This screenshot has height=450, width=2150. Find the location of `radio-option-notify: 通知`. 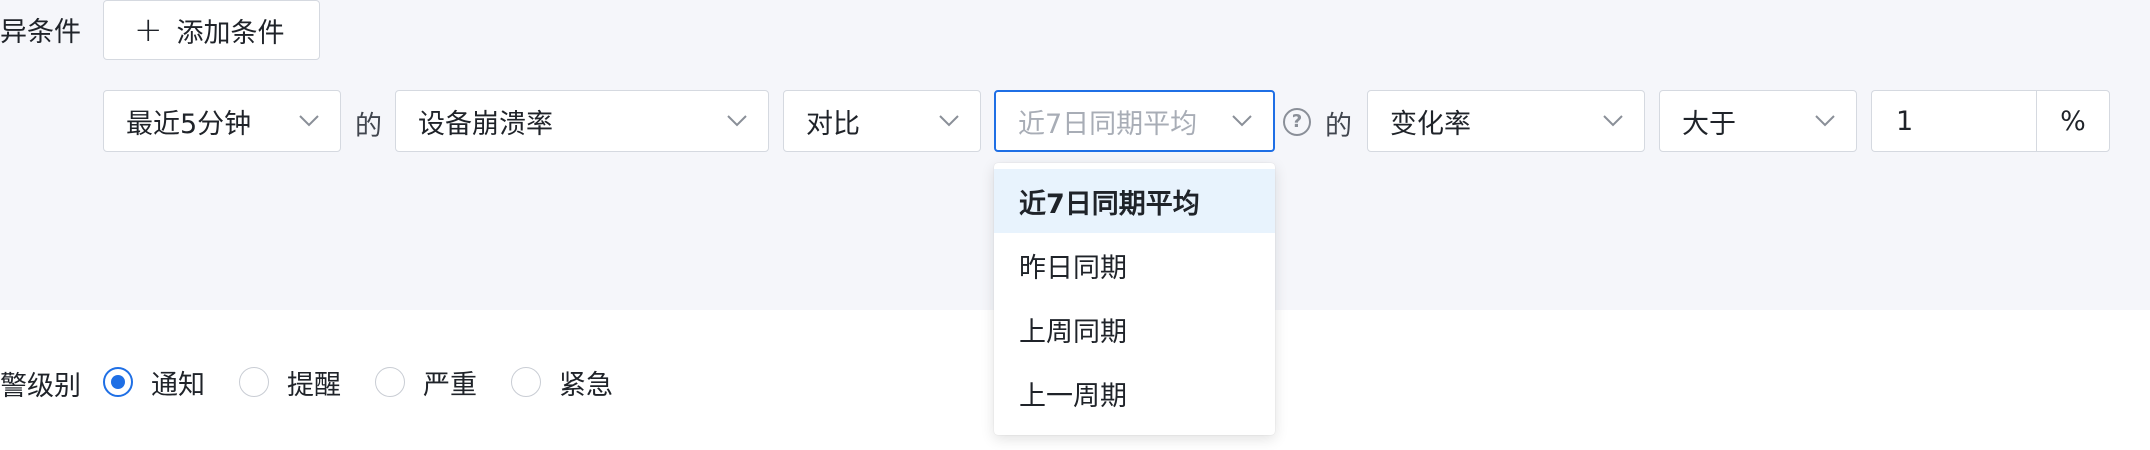

radio-option-notify: 通知 is located at coordinates (154, 382).